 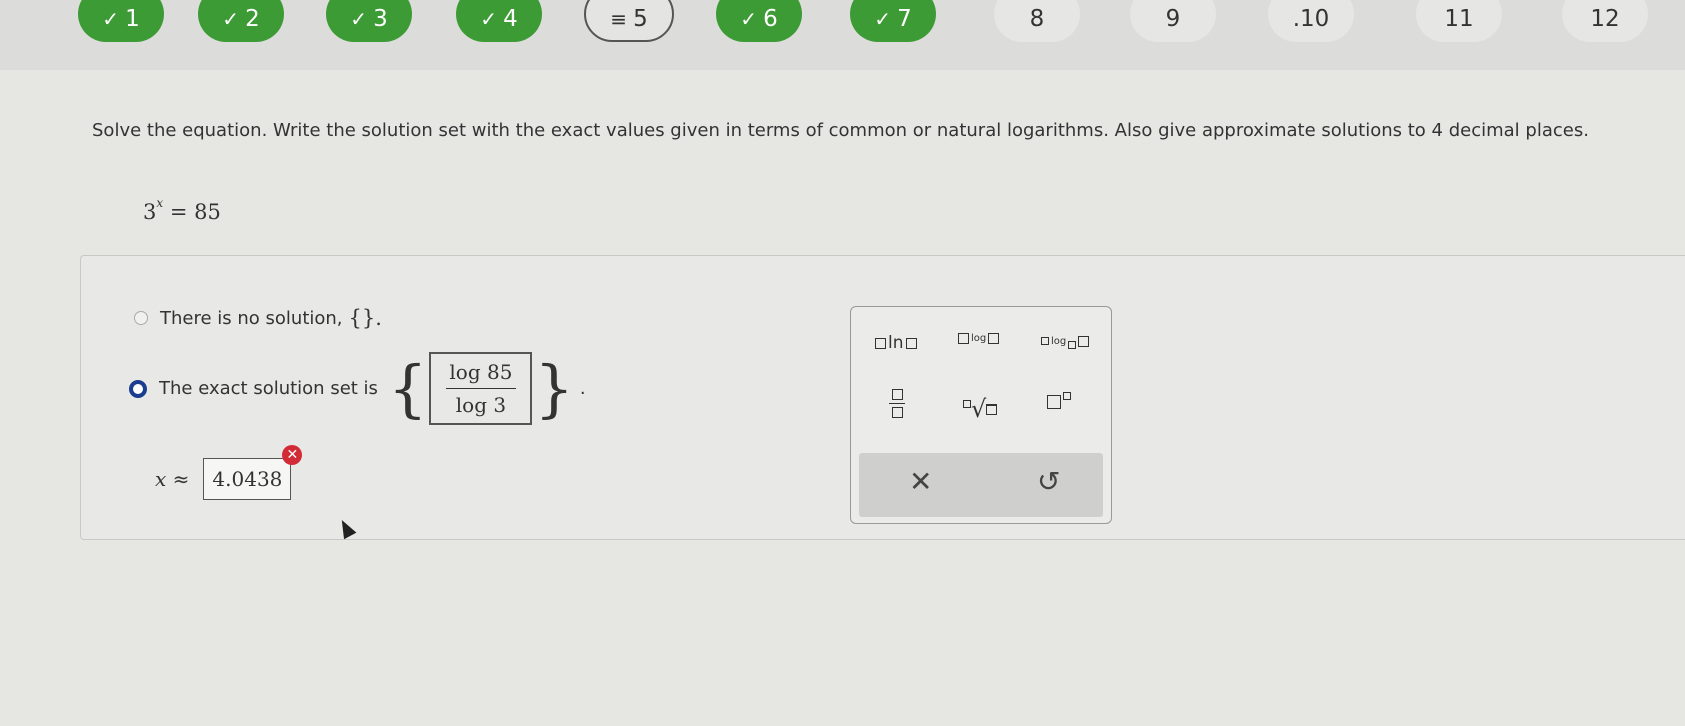 What do you see at coordinates (1311, 21) in the screenshot?
I see `question-10-button: .10` at bounding box center [1311, 21].